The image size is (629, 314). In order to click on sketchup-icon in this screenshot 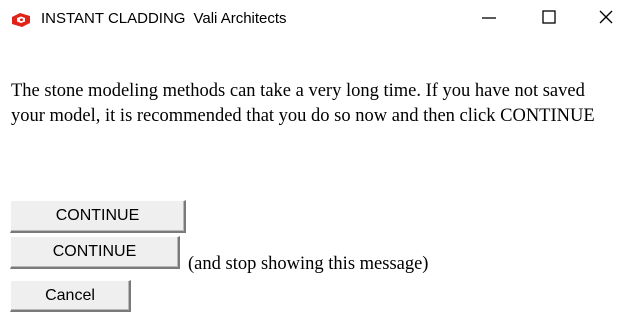, I will do `click(21, 20)`.